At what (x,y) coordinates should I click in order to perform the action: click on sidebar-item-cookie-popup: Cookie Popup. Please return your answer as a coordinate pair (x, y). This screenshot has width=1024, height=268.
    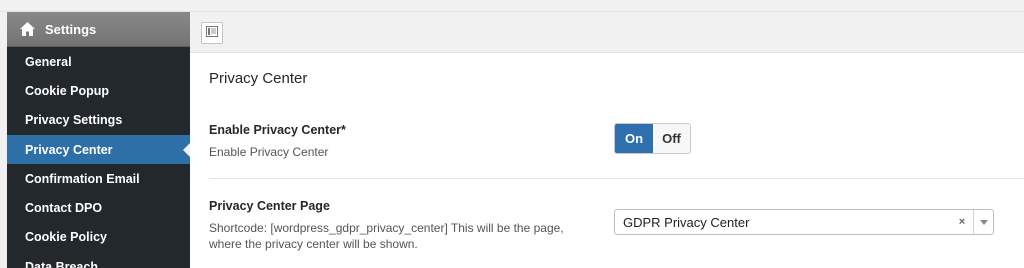
    Looking at the image, I should click on (98, 90).